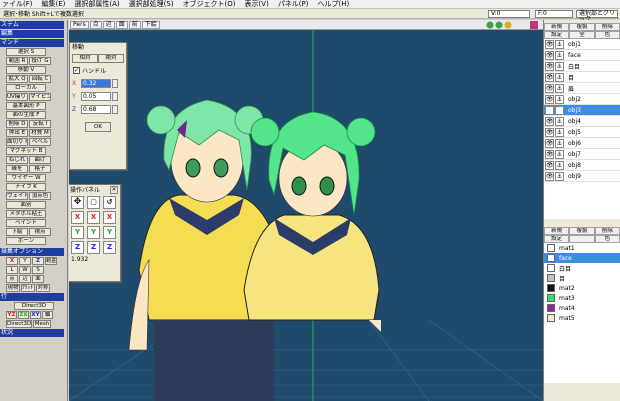 This screenshot has width=620, height=401. What do you see at coordinates (32, 43) in the screenshot?
I see `section-command: マンド` at bounding box center [32, 43].